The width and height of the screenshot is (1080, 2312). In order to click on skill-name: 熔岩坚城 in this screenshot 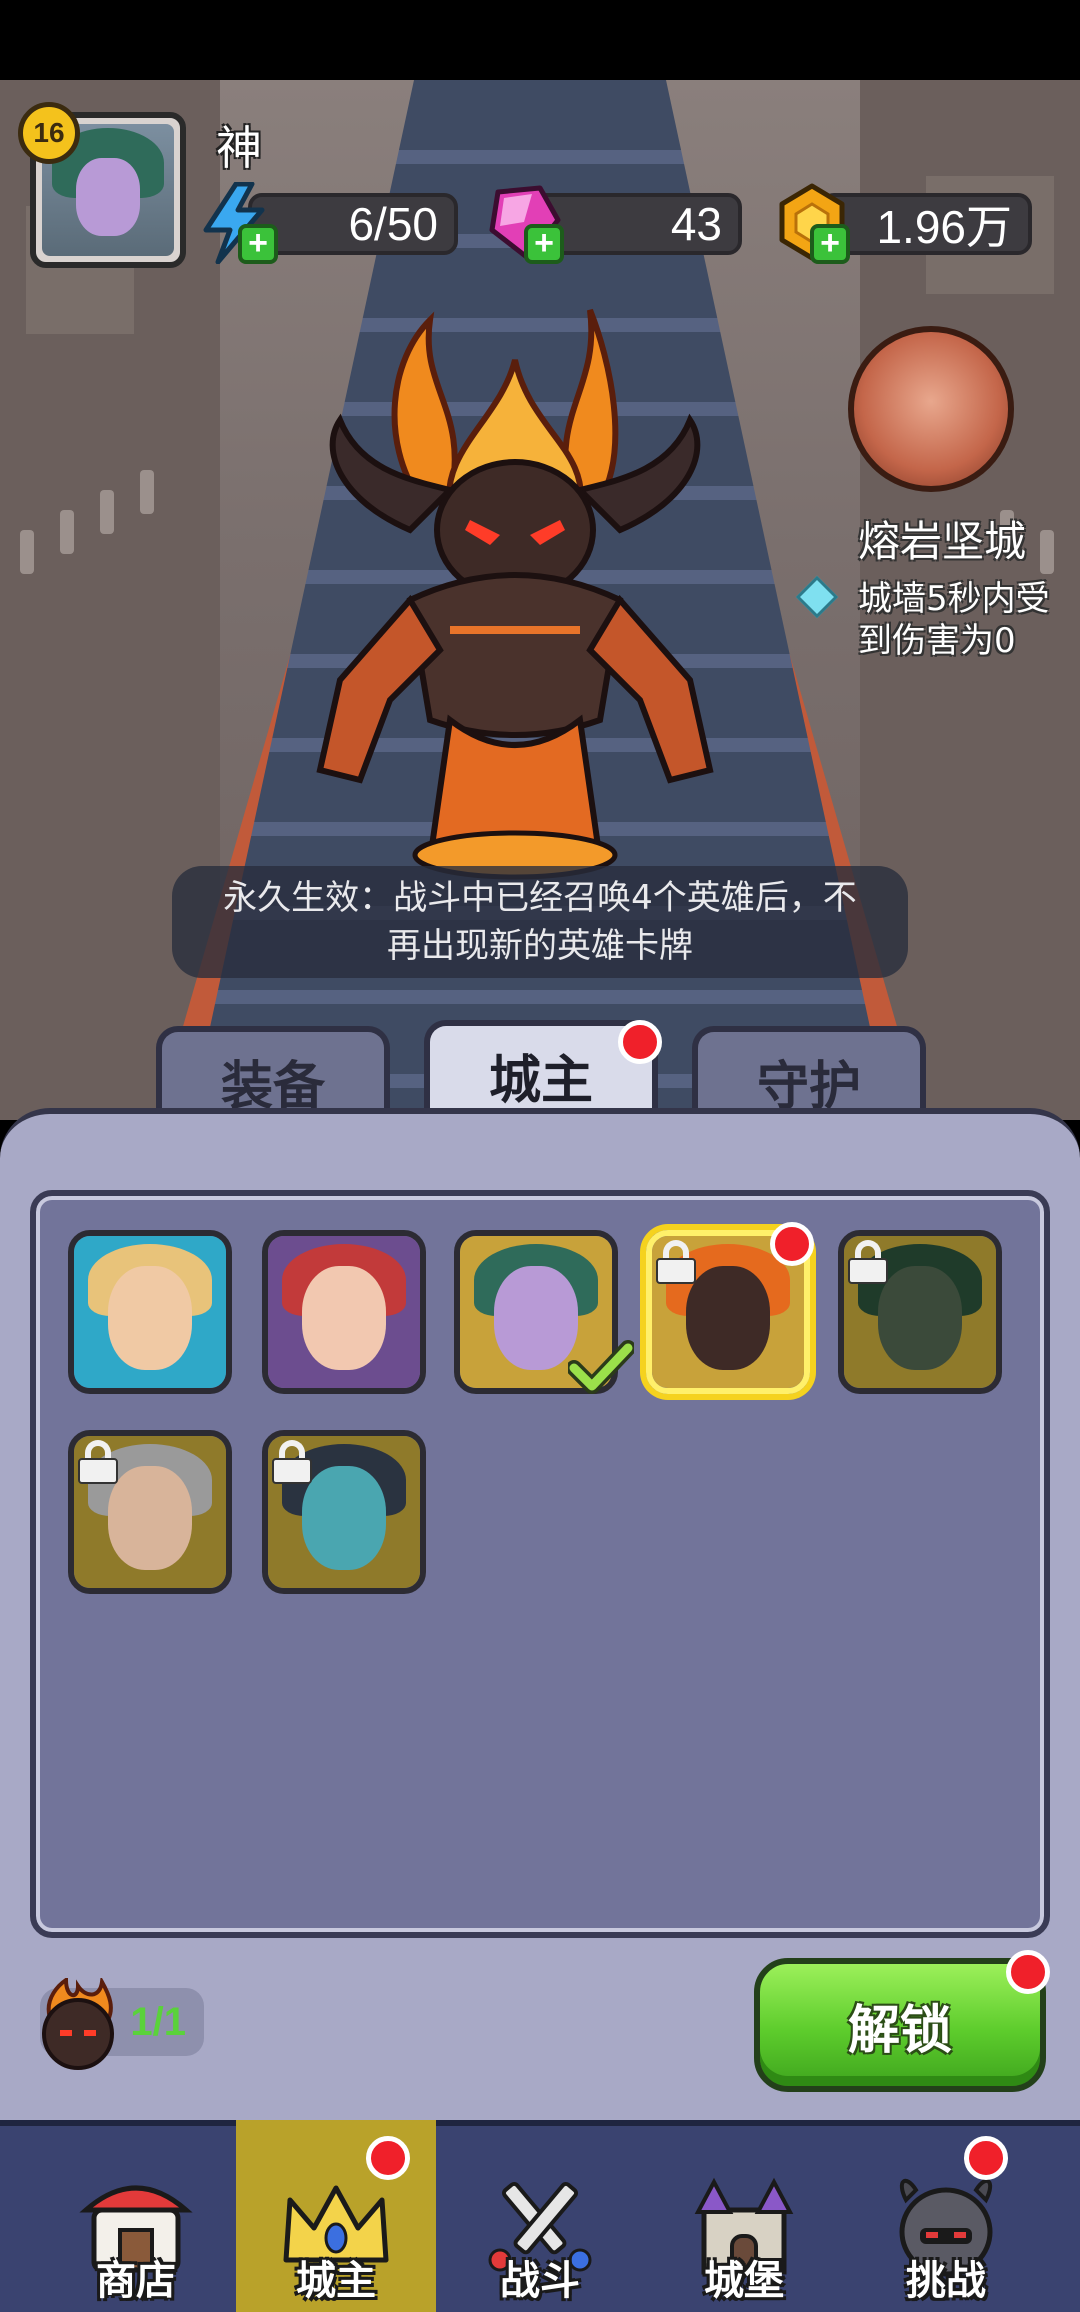, I will do `click(942, 541)`.